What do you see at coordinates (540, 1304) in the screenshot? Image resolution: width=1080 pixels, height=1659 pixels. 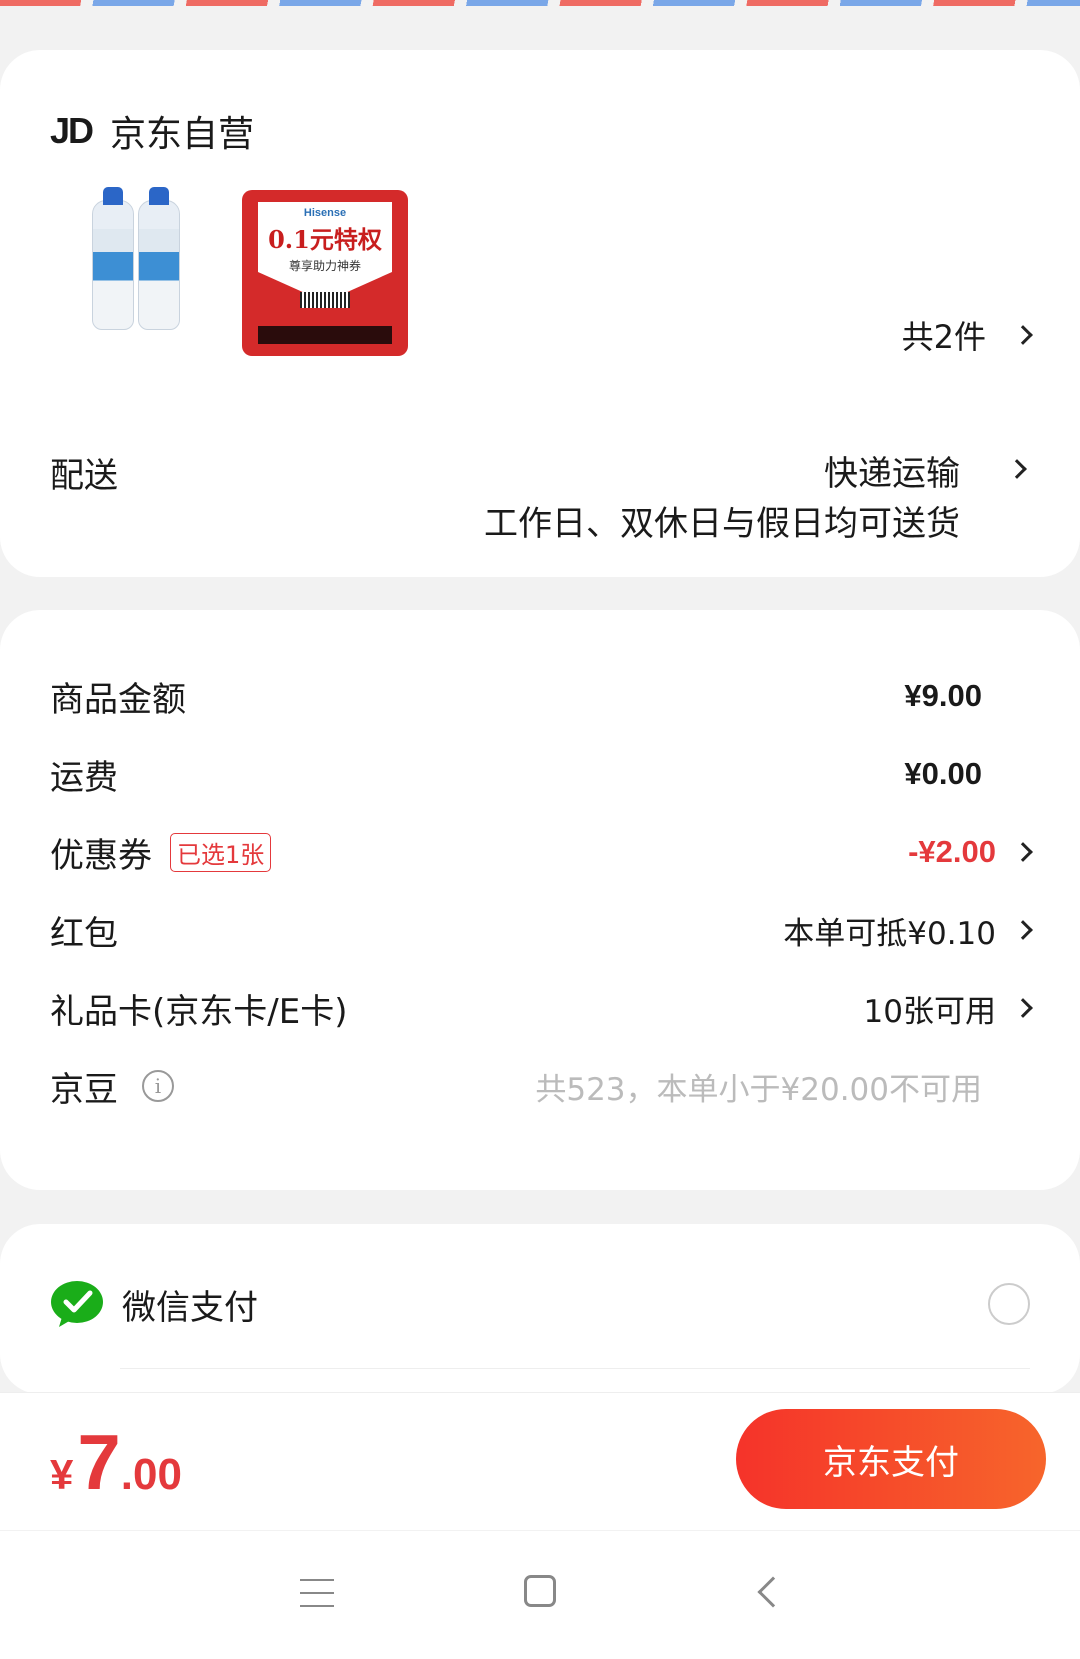 I see `wechat-pay-option: 微信支付` at bounding box center [540, 1304].